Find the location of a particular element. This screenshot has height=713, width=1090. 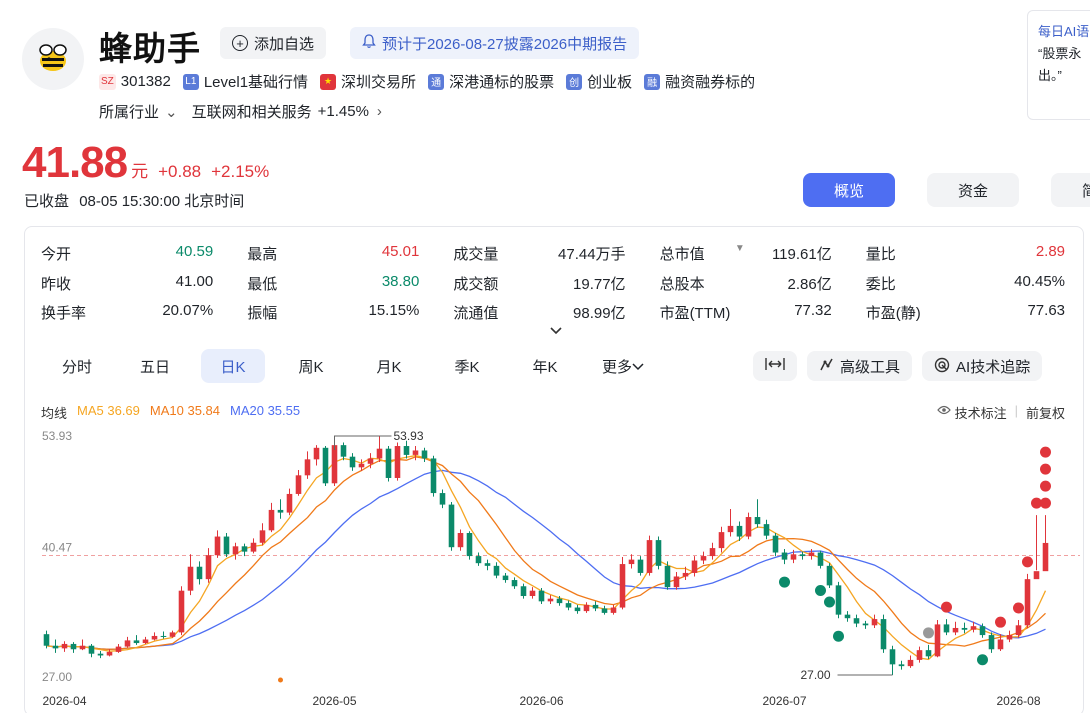

high-price-label: 53.93 is located at coordinates (409, 436).